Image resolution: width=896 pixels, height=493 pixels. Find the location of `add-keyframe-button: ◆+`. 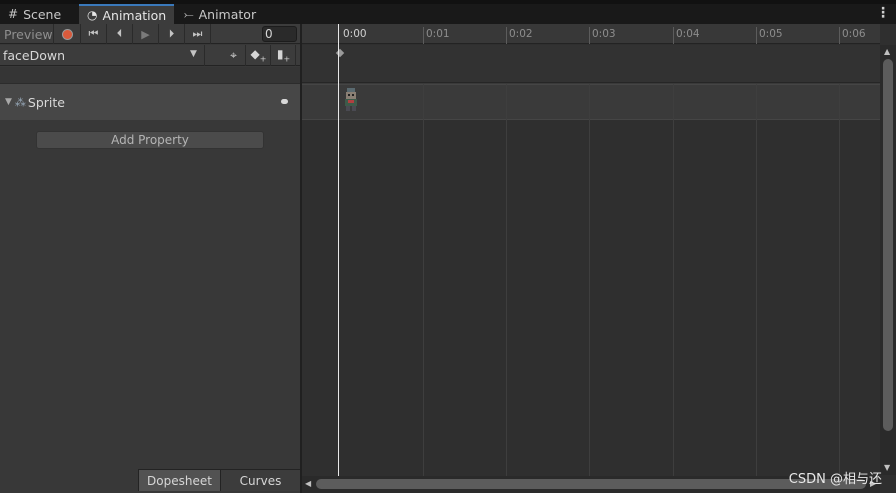

add-keyframe-button: ◆+ is located at coordinates (259, 55).